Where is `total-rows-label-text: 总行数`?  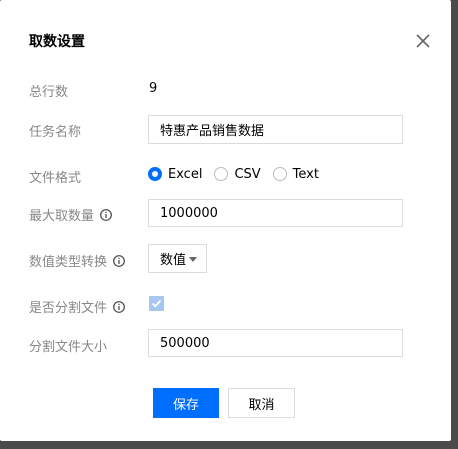 total-rows-label-text: 总行数 is located at coordinates (49, 92).